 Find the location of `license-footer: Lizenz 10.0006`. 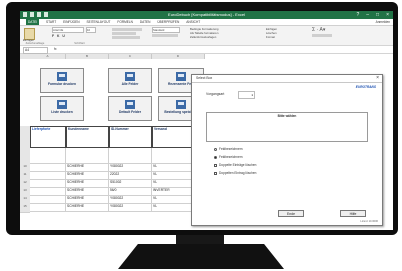

license-footer: Lizenz 10.0006 is located at coordinates (369, 221).